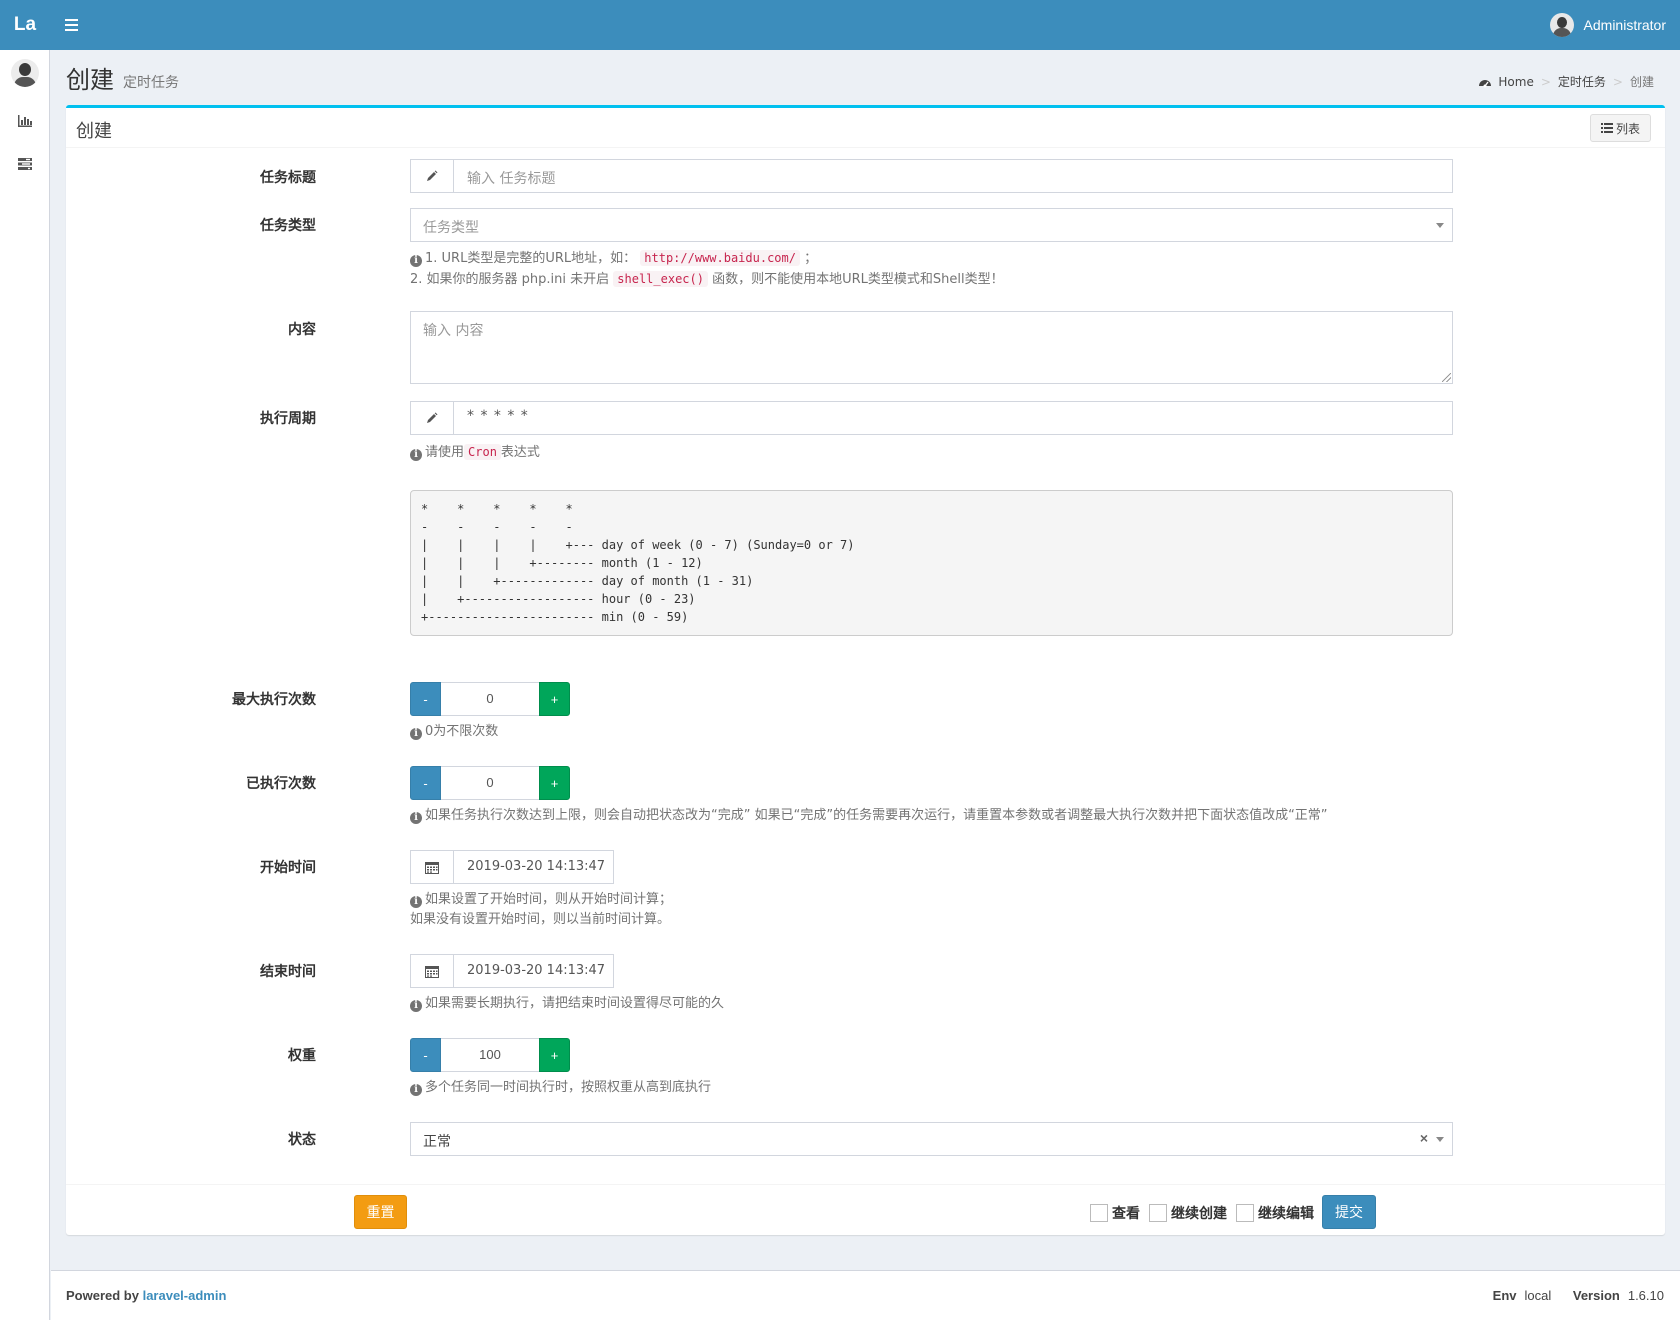 This screenshot has width=1680, height=1320. Describe the element at coordinates (1188, 1213) in the screenshot. I see `continue-create-checkbox: 继续创建` at that location.